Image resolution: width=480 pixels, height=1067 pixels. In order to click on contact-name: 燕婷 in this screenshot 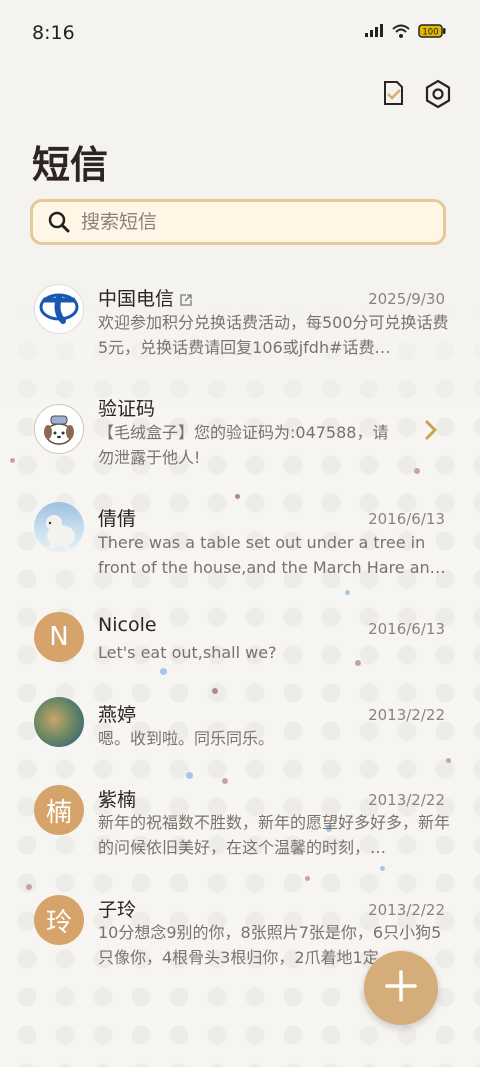, I will do `click(117, 715)`.